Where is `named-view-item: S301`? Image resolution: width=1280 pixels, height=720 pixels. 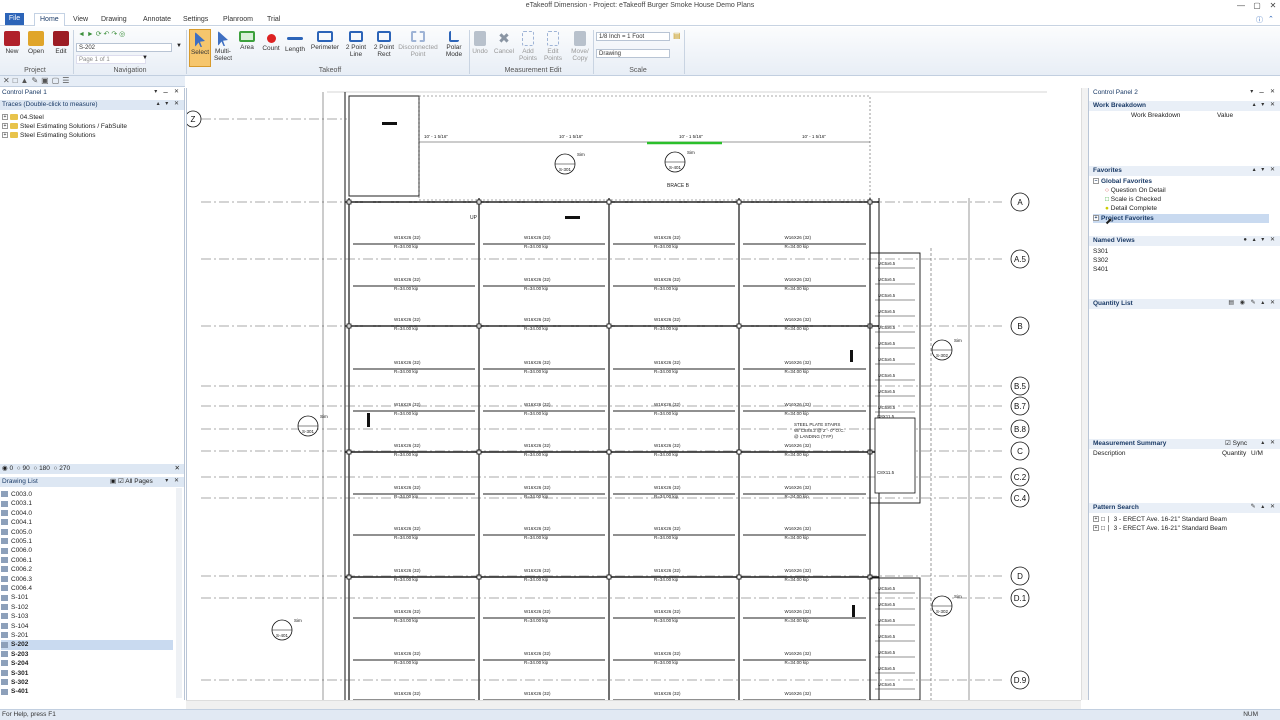 named-view-item: S301 is located at coordinates (1100, 251).